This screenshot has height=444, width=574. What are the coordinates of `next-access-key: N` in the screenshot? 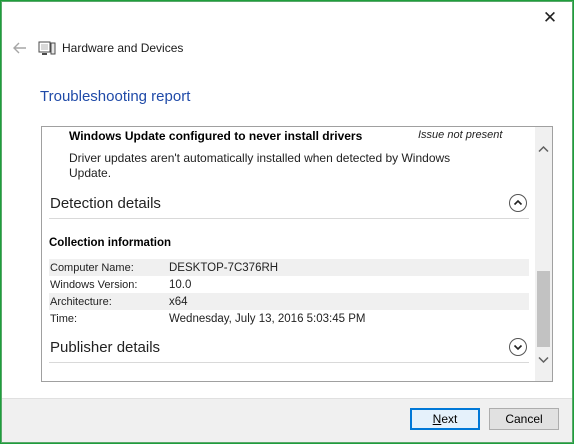 It's located at (437, 419).